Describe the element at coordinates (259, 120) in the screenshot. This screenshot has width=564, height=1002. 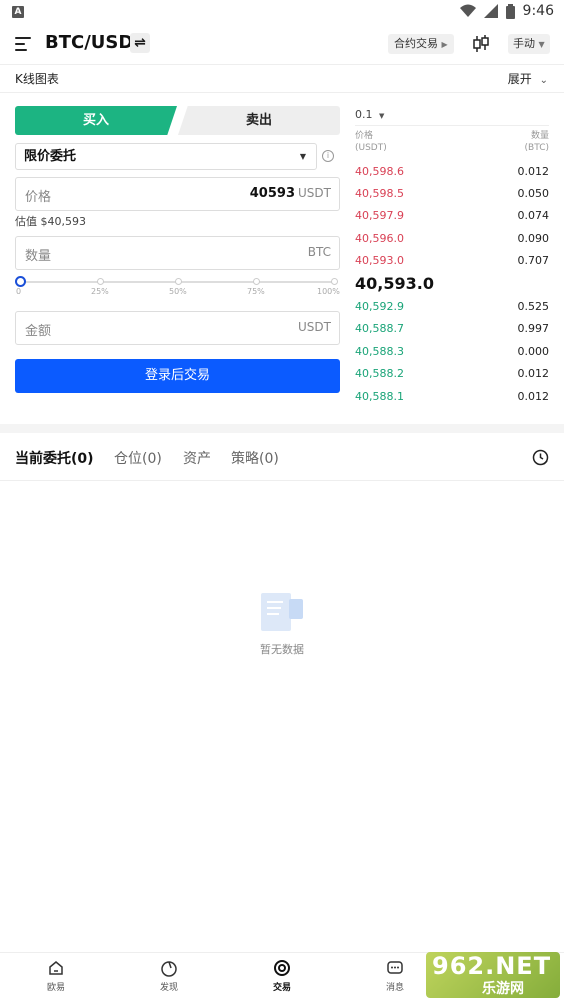
I see `sell-tab: 卖出` at that location.